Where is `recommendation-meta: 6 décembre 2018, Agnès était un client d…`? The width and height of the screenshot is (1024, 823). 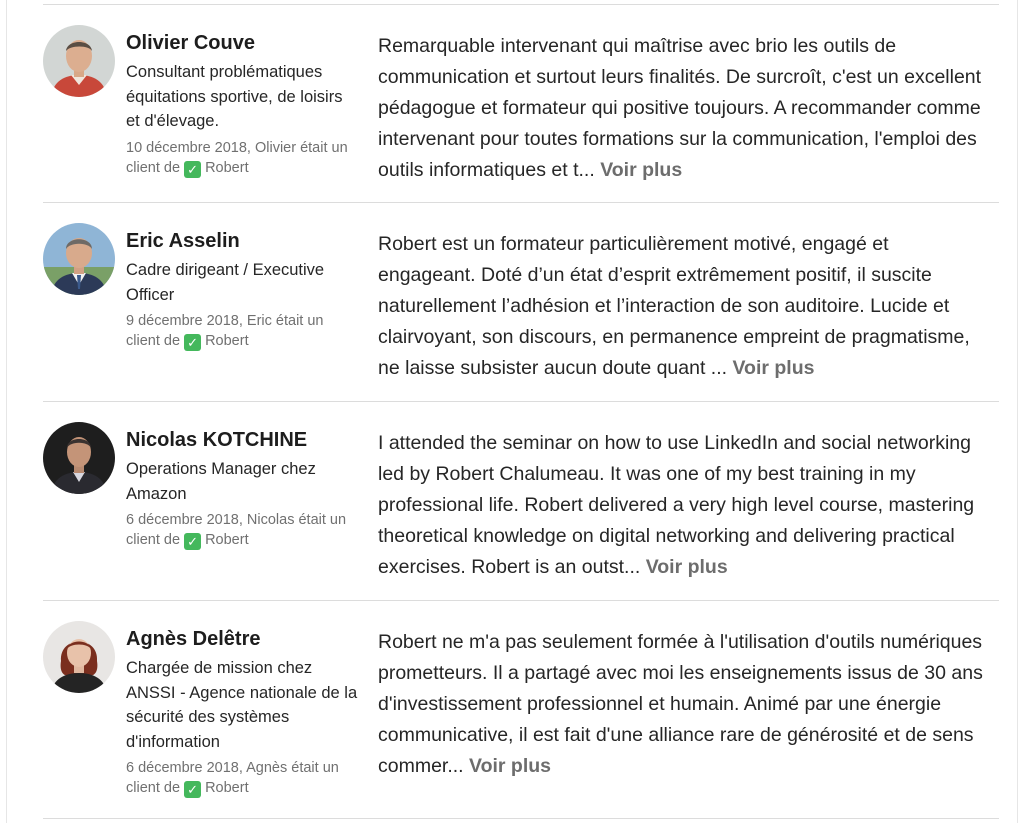
recommendation-meta: 6 décembre 2018, Agnès était un client d… is located at coordinates (242, 778).